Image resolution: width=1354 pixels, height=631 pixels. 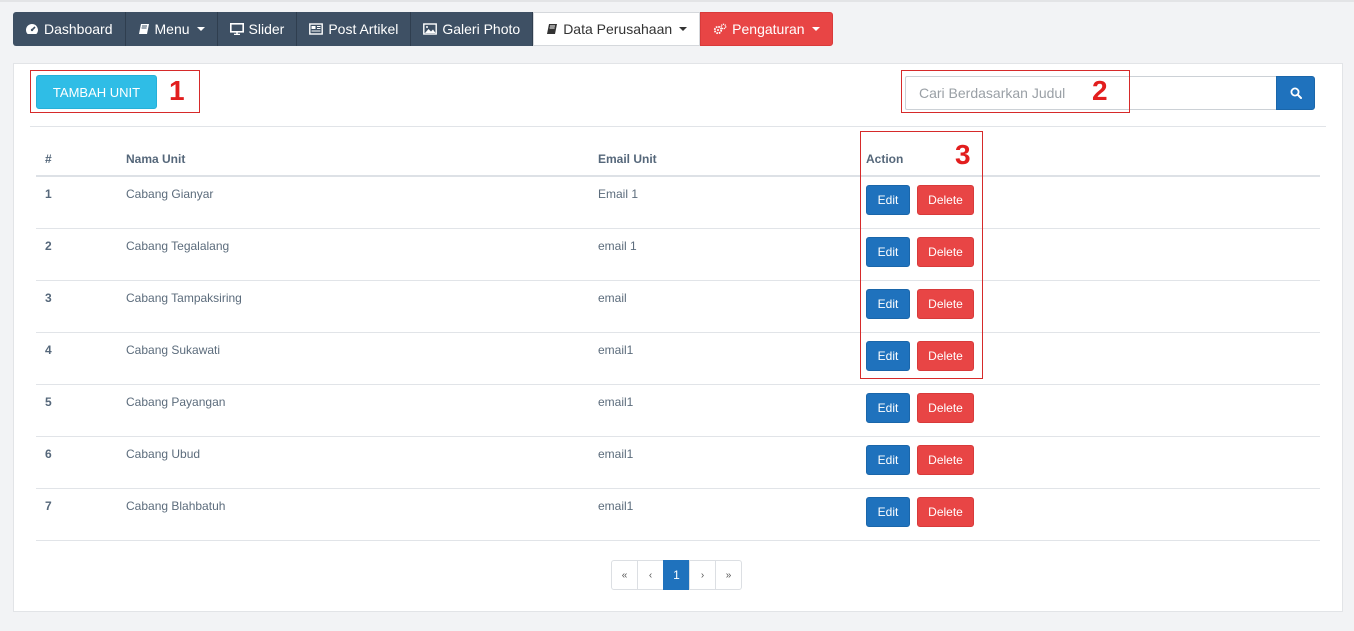 I want to click on row-number: 4, so click(x=48, y=350).